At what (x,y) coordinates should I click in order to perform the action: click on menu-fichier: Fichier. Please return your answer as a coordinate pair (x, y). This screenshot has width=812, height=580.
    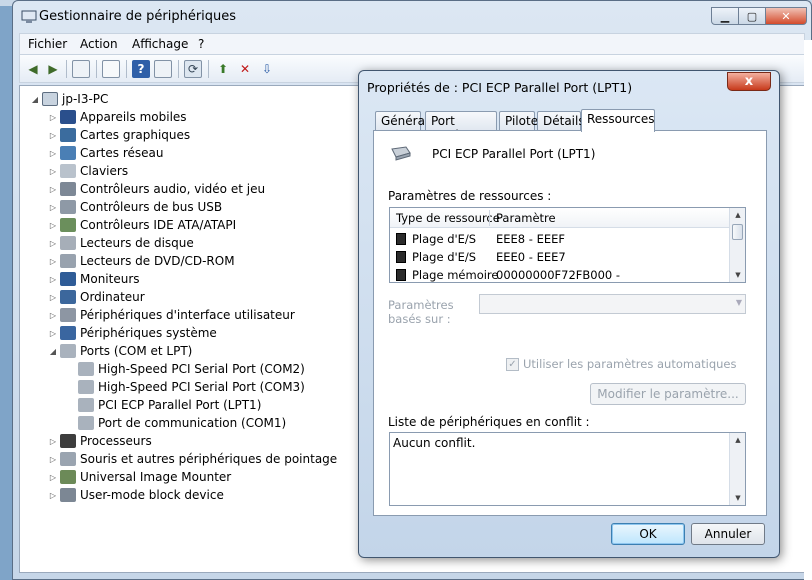
    Looking at the image, I should click on (47, 44).